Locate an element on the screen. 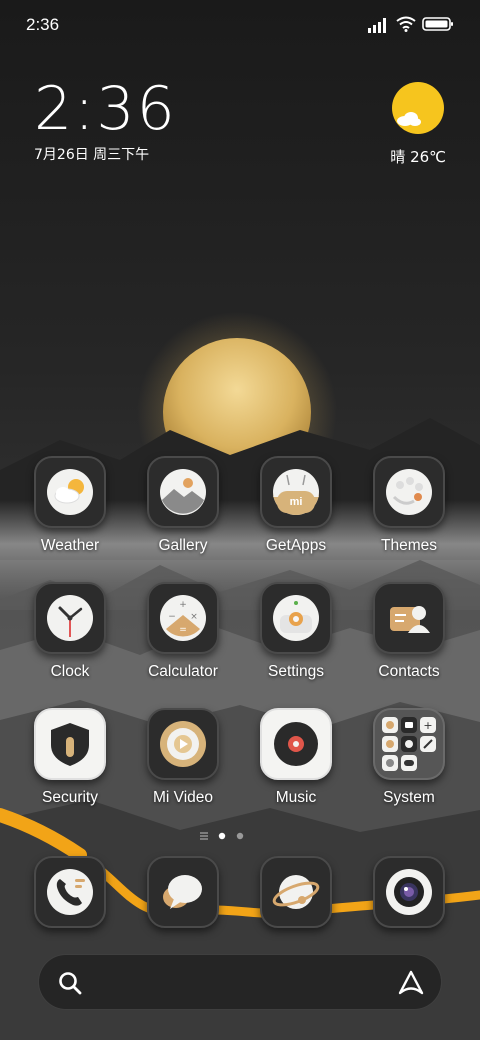 The width and height of the screenshot is (480, 1040). settings-icon is located at coordinates (296, 618).